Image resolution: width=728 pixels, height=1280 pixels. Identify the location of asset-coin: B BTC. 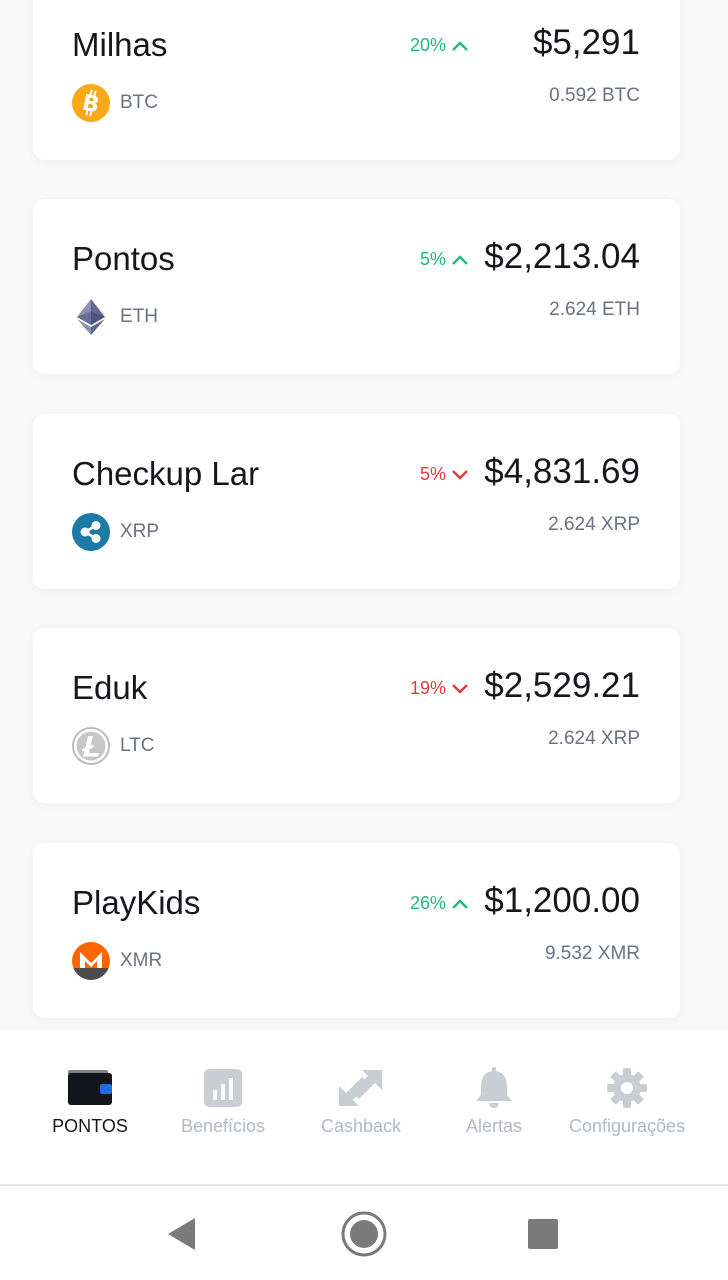
(115, 103).